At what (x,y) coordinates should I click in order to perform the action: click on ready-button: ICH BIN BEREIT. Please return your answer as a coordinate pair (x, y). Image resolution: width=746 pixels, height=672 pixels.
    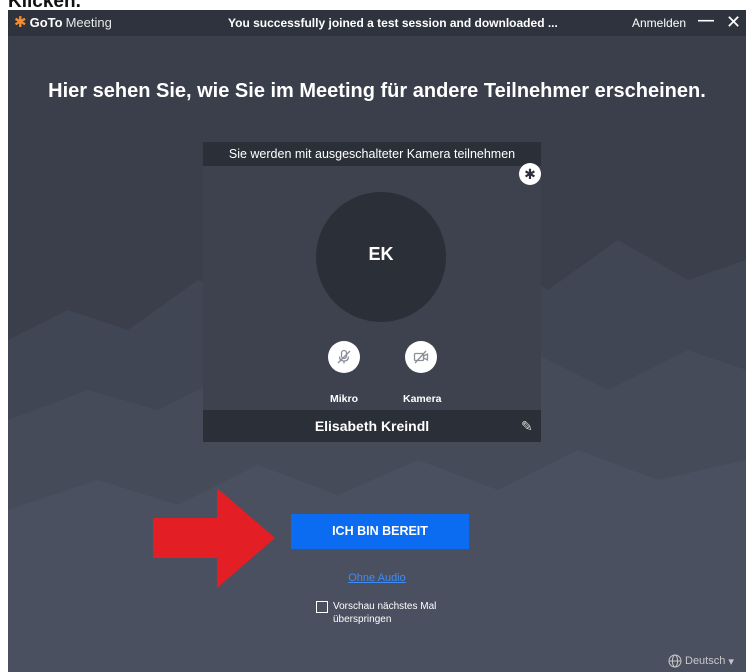
    Looking at the image, I should click on (380, 531).